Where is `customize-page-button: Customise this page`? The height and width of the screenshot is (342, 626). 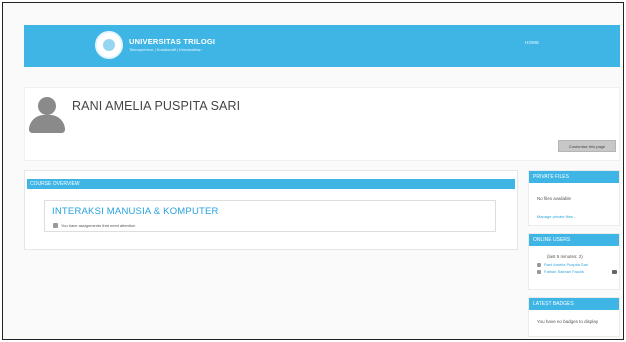 customize-page-button: Customise this page is located at coordinates (587, 146).